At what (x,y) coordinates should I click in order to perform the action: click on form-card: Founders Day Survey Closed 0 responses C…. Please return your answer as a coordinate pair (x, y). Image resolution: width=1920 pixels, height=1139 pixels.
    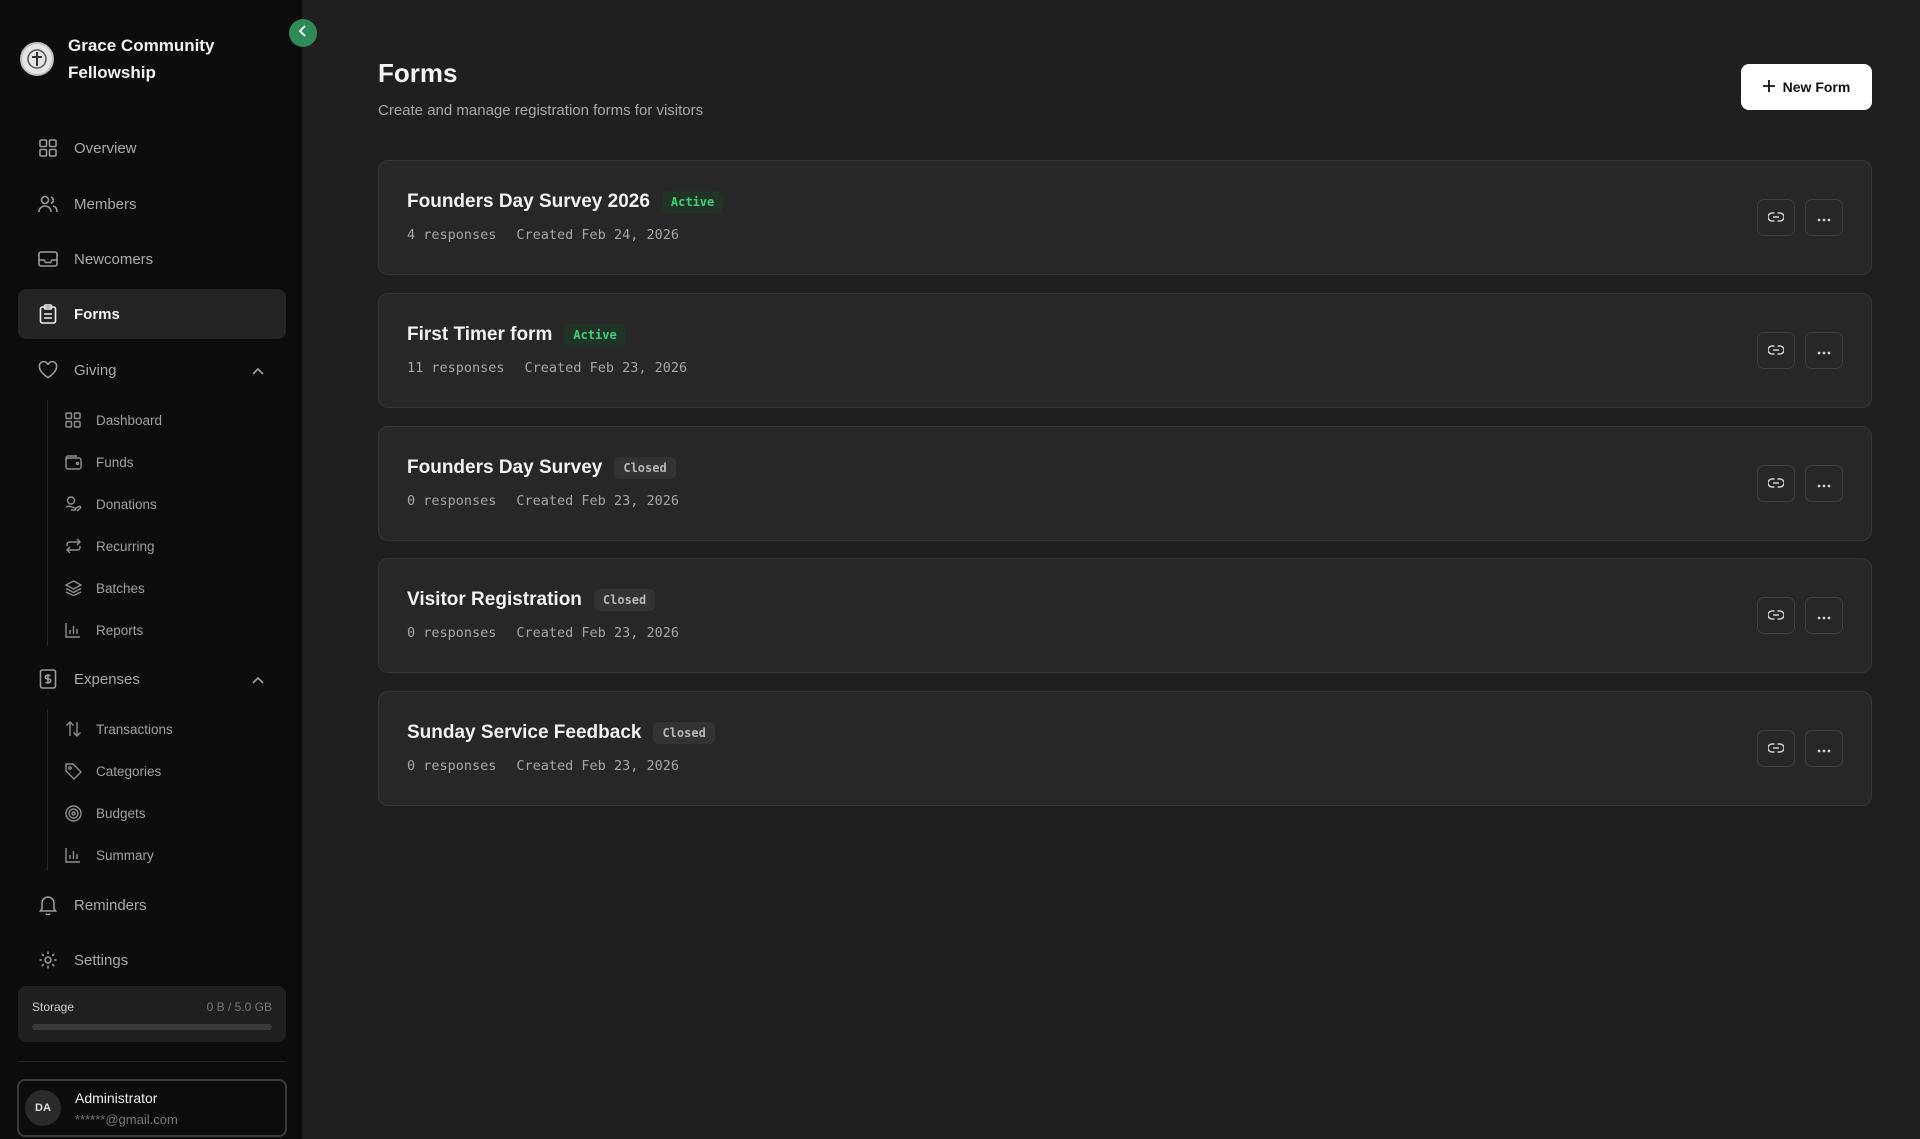
    Looking at the image, I should click on (1125, 483).